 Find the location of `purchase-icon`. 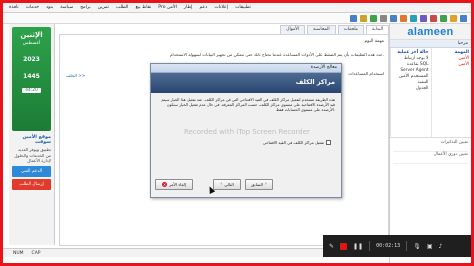

purchase-icon is located at coordinates (393, 18).